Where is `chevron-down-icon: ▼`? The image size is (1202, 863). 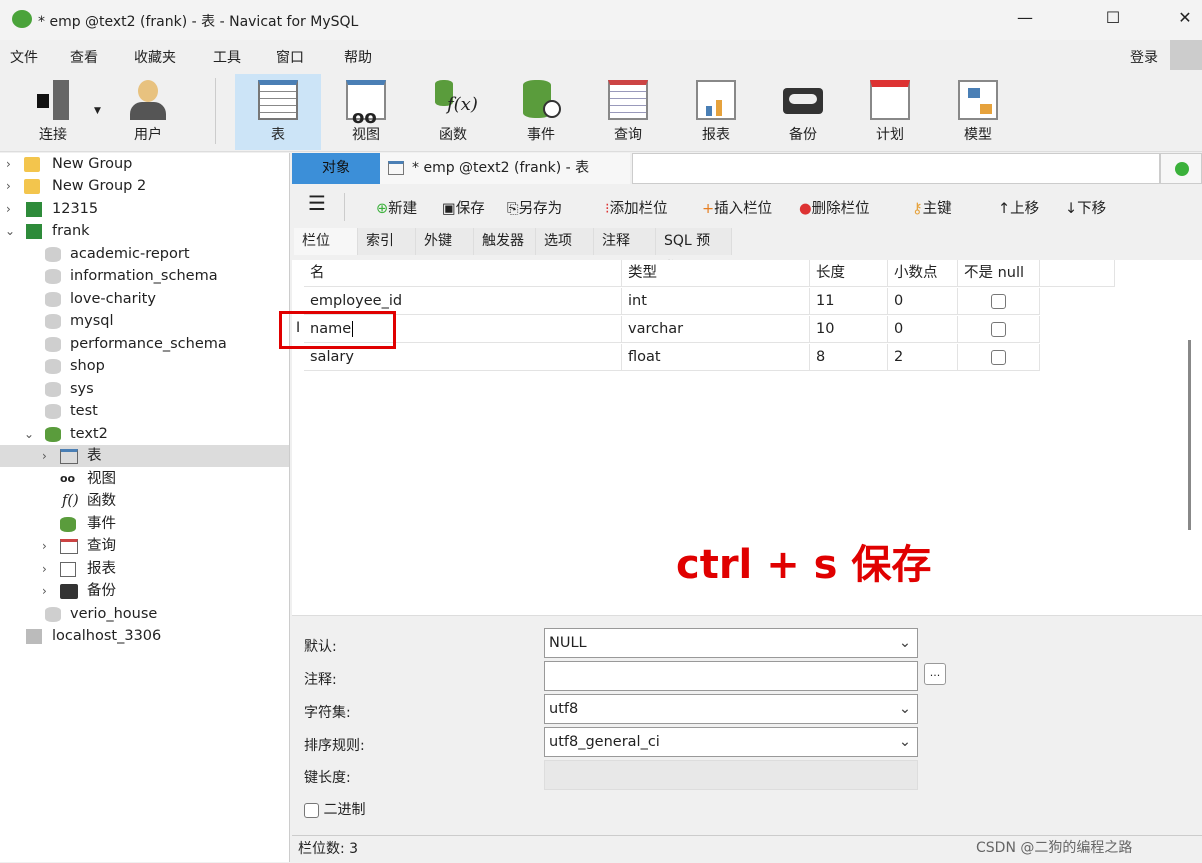 chevron-down-icon: ▼ is located at coordinates (97, 111).